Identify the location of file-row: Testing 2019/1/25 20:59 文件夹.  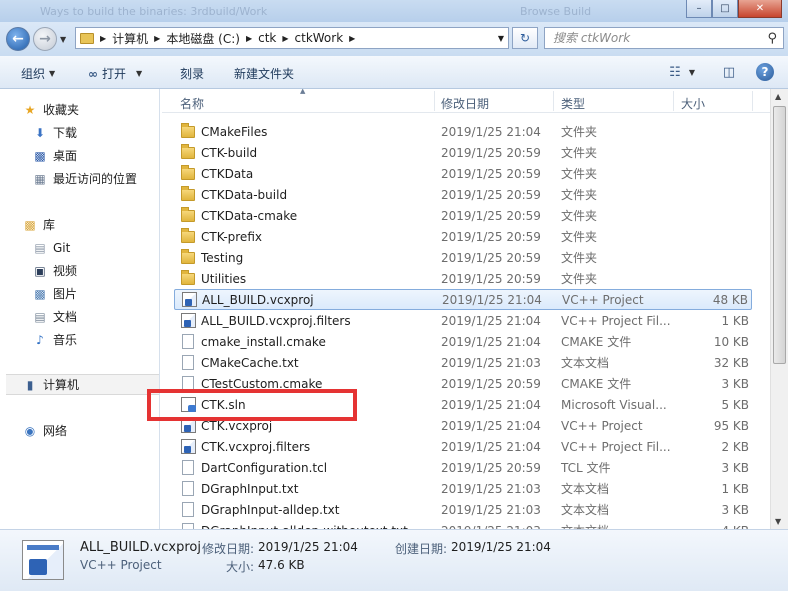
(463, 257).